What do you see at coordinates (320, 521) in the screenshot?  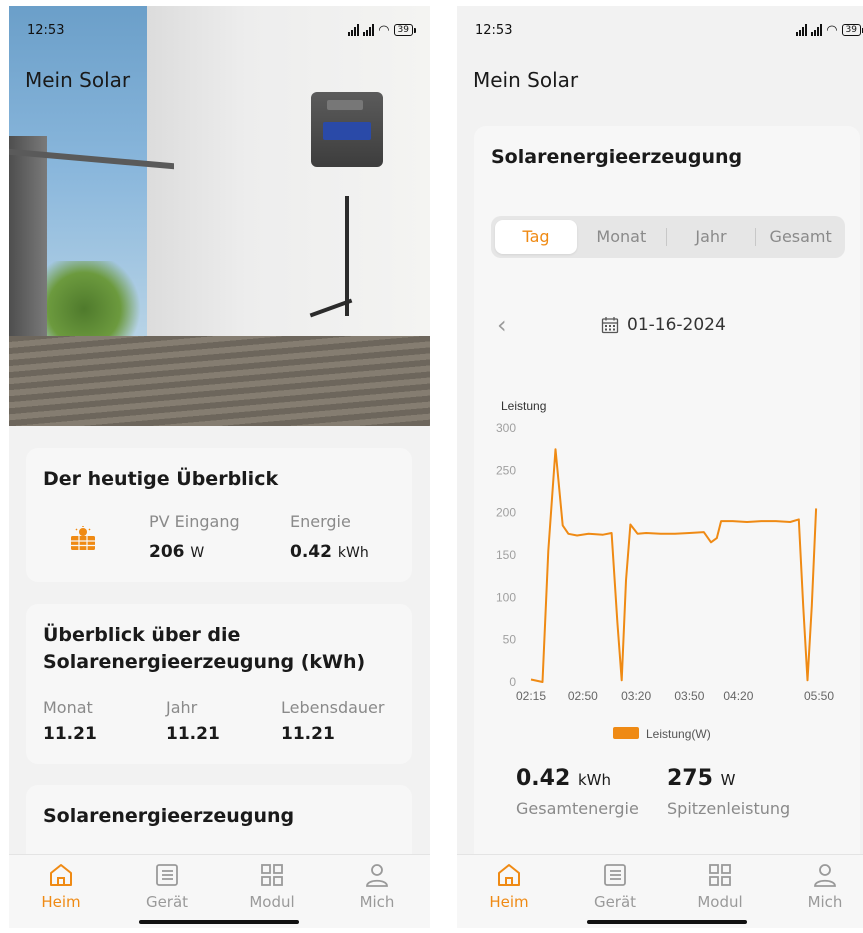 I see `energy-label: Energie` at bounding box center [320, 521].